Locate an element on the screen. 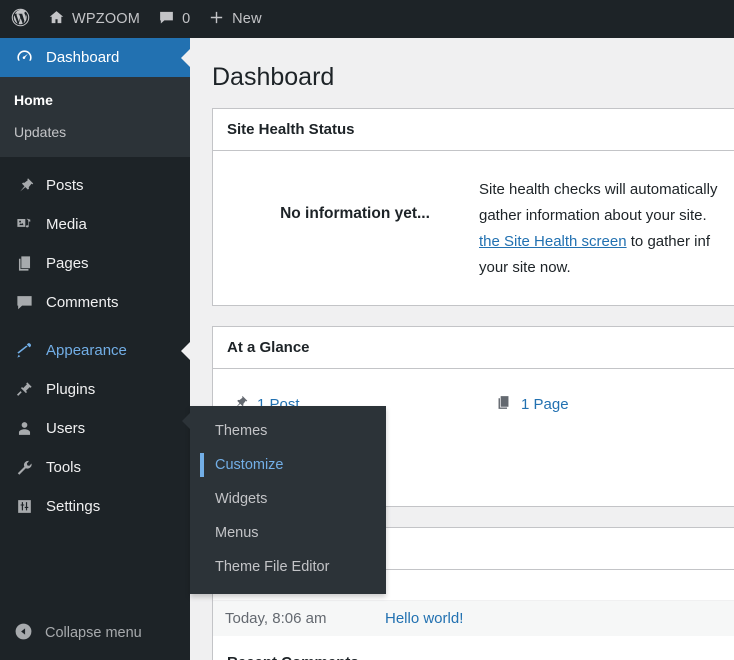  comments-count: 0 is located at coordinates (186, 19).